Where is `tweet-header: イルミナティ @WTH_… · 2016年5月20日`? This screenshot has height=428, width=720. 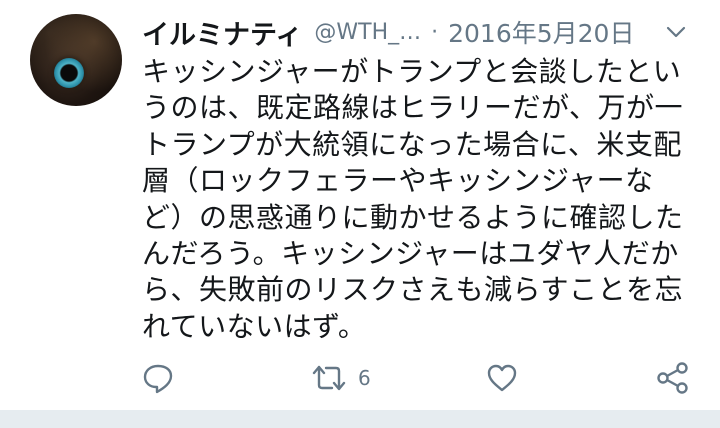
tweet-header: イルミナティ @WTH_… · 2016年5月20日 is located at coordinates (388, 32).